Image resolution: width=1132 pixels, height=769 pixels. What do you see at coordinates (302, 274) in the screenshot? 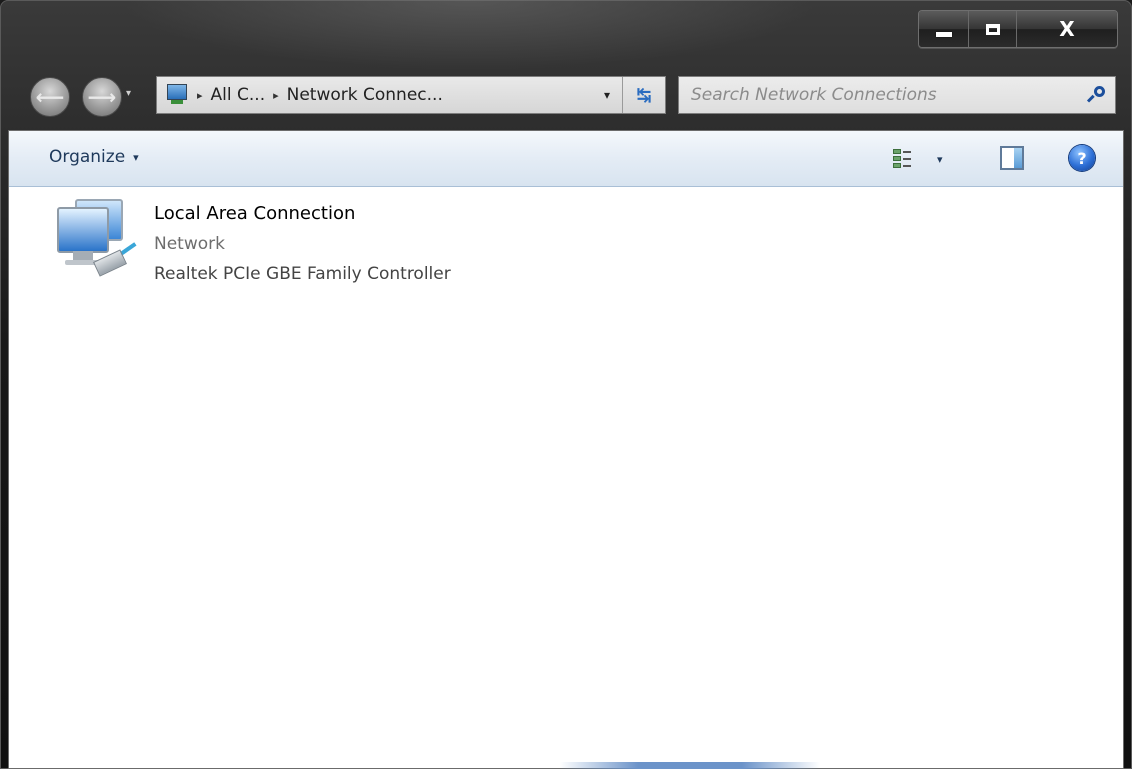
I see `connection-device: Realtek PCIe GBE Family Controller` at bounding box center [302, 274].